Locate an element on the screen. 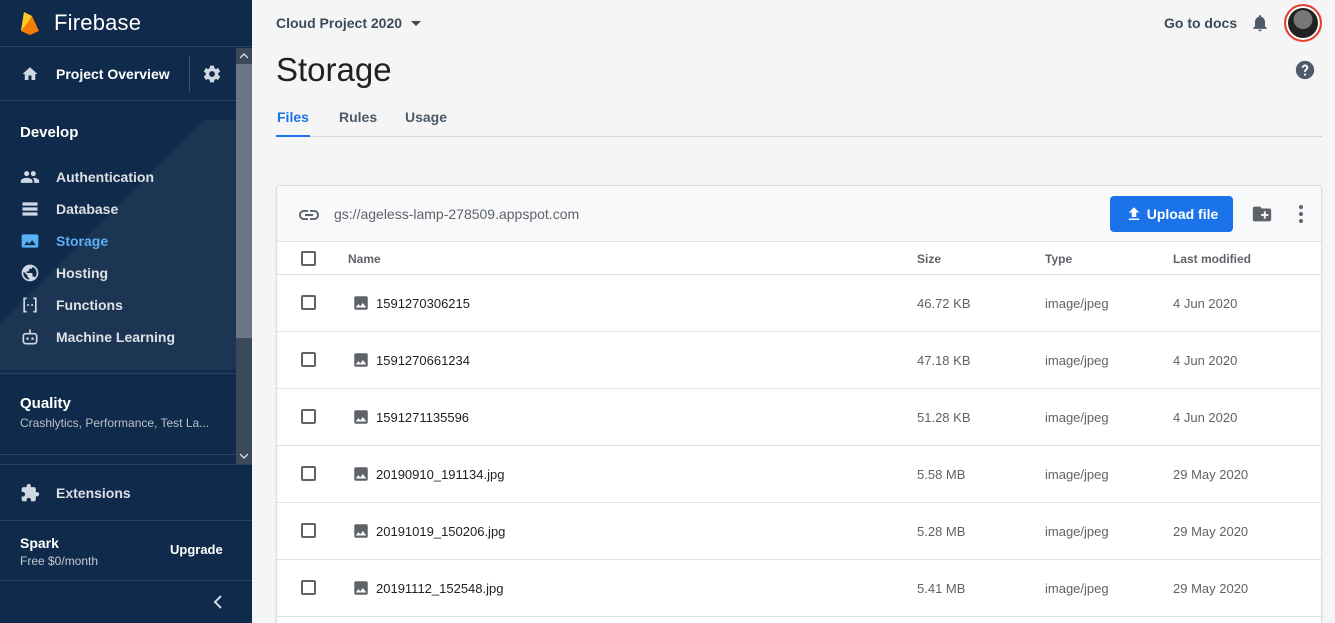  file-name: 1591270306215 is located at coordinates (423, 303).